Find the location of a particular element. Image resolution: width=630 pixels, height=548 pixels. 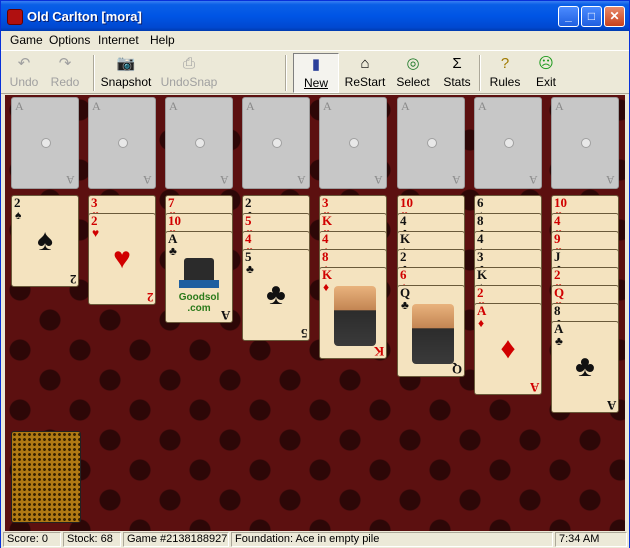

card-center-suit-icon: ♥ is located at coordinates (122, 258).